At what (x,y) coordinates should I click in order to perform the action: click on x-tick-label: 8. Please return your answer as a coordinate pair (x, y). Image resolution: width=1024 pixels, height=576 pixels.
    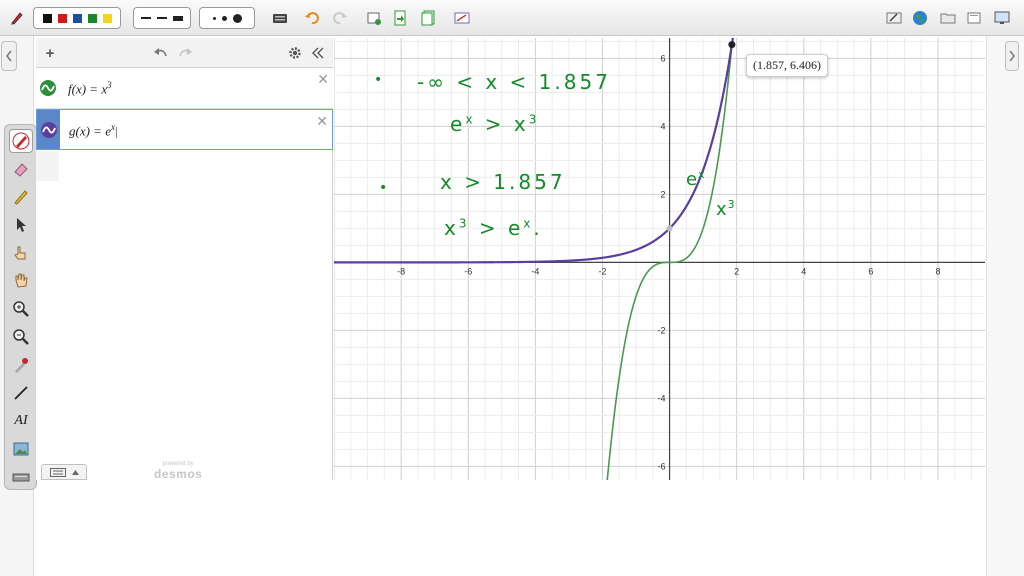
    Looking at the image, I should click on (938, 271).